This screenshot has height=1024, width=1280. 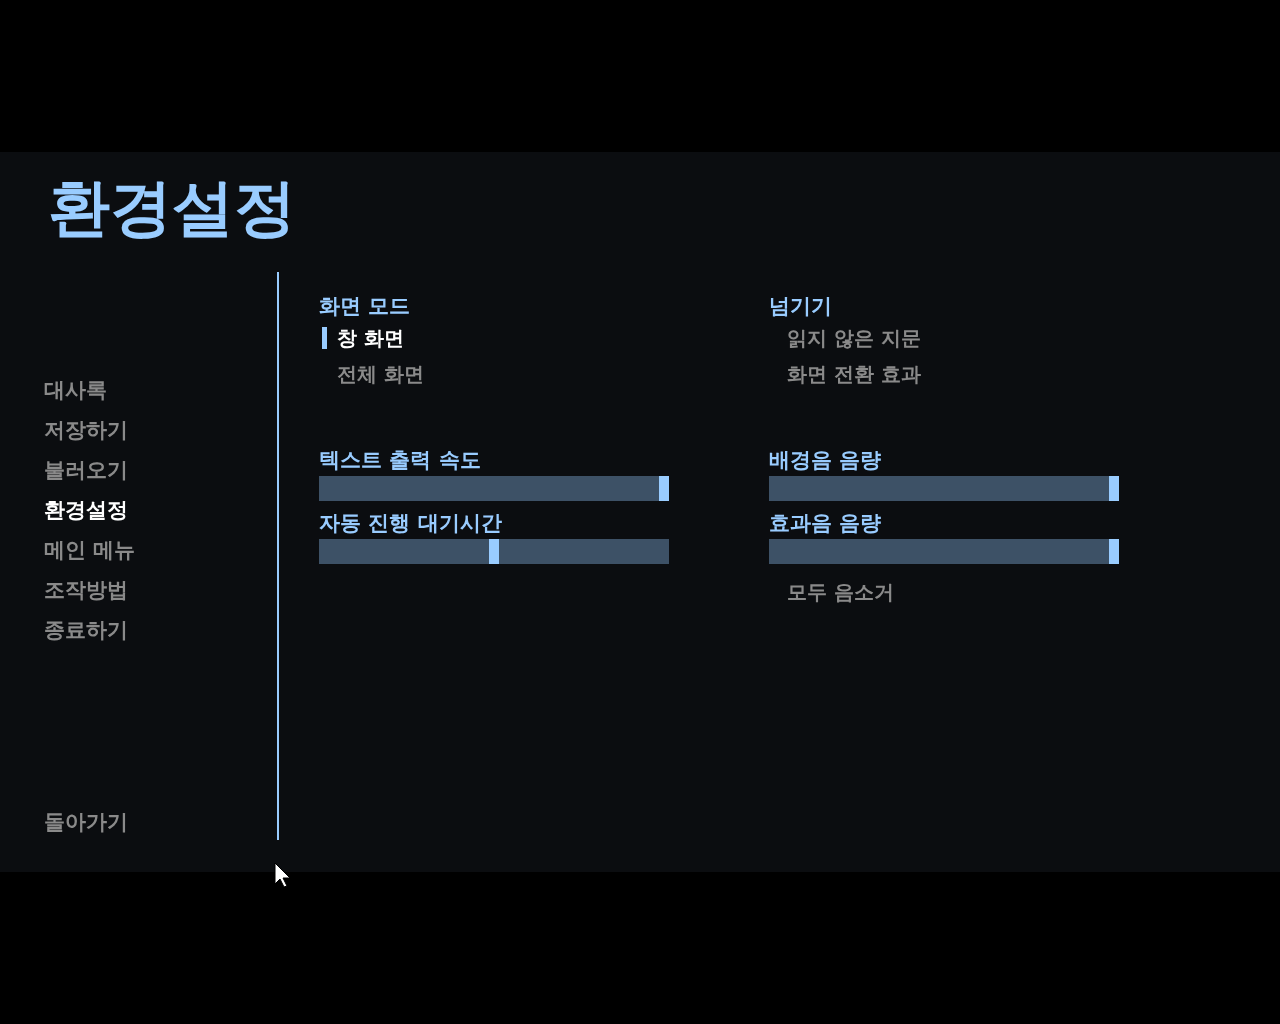 I want to click on nav-item: 불러오기, so click(x=90, y=470).